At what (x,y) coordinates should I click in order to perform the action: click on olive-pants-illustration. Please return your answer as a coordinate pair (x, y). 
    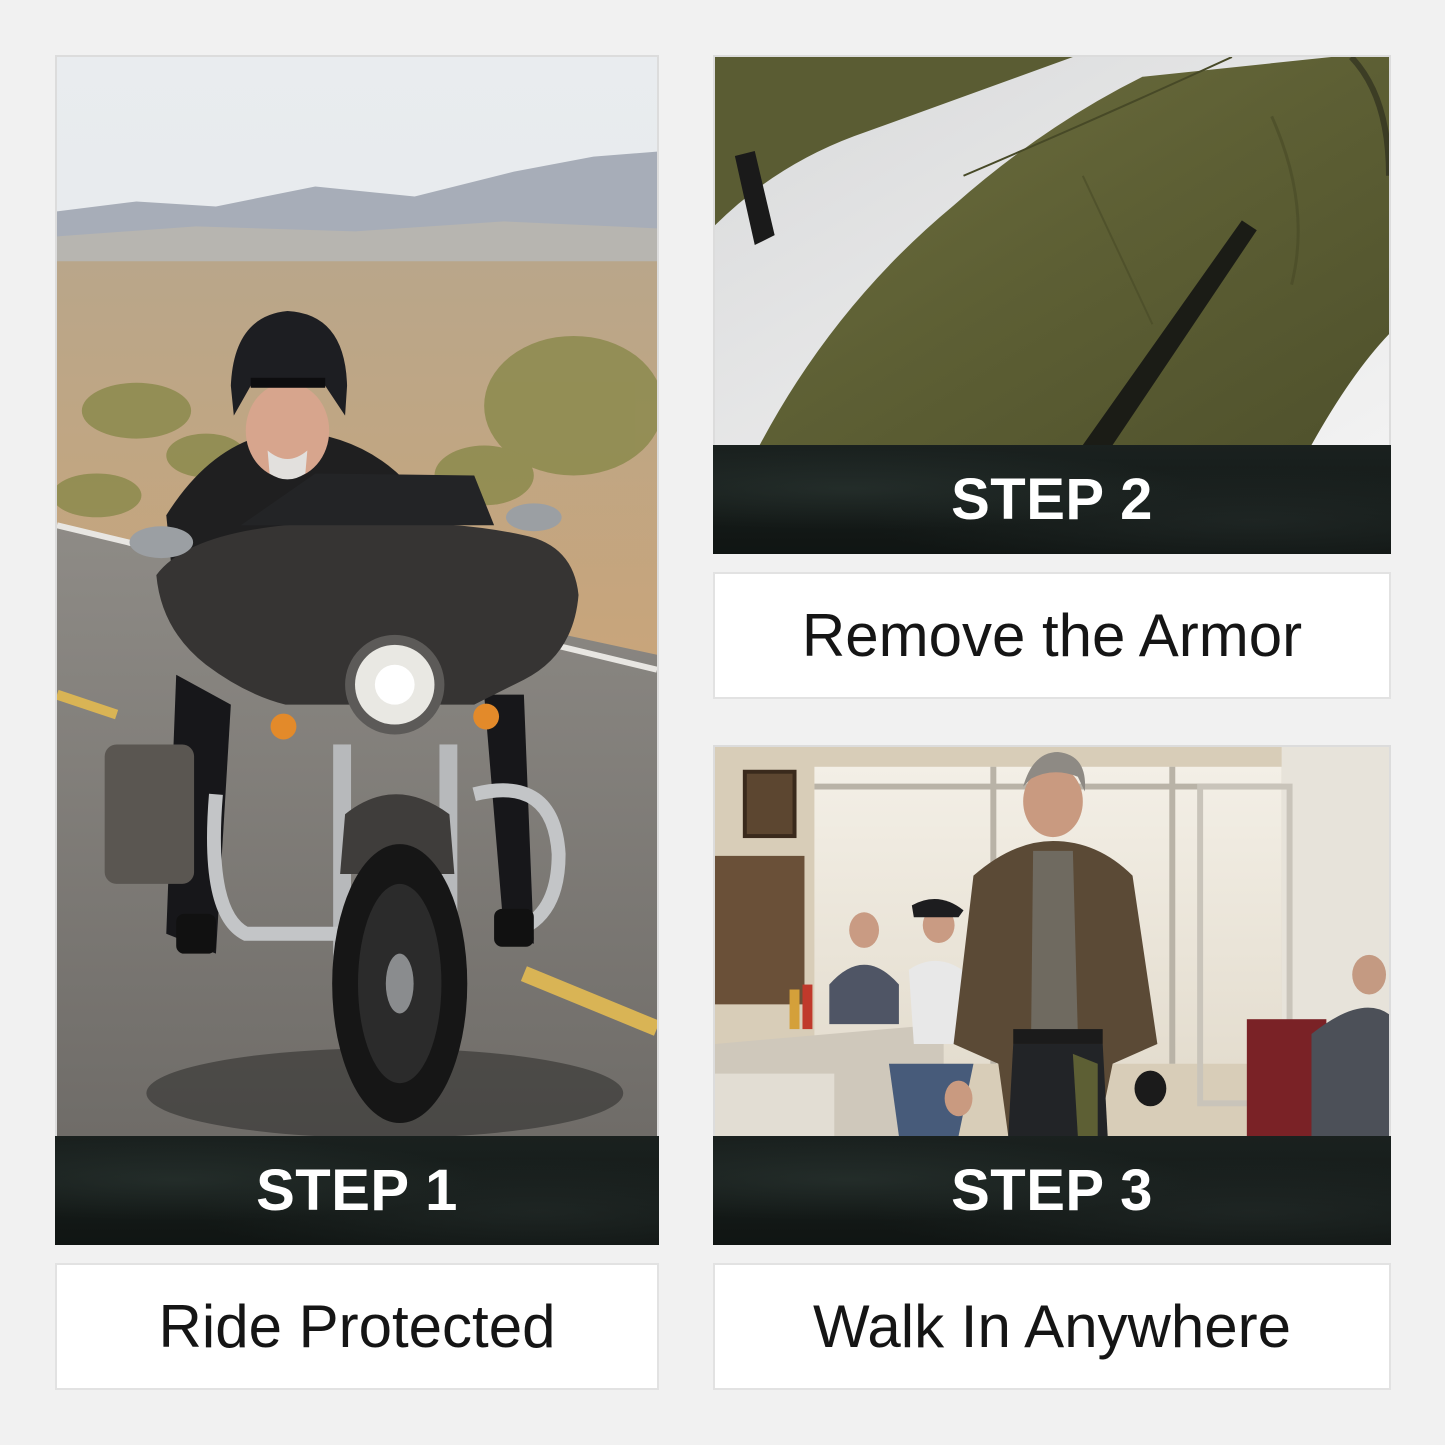
    Looking at the image, I should click on (1052, 251).